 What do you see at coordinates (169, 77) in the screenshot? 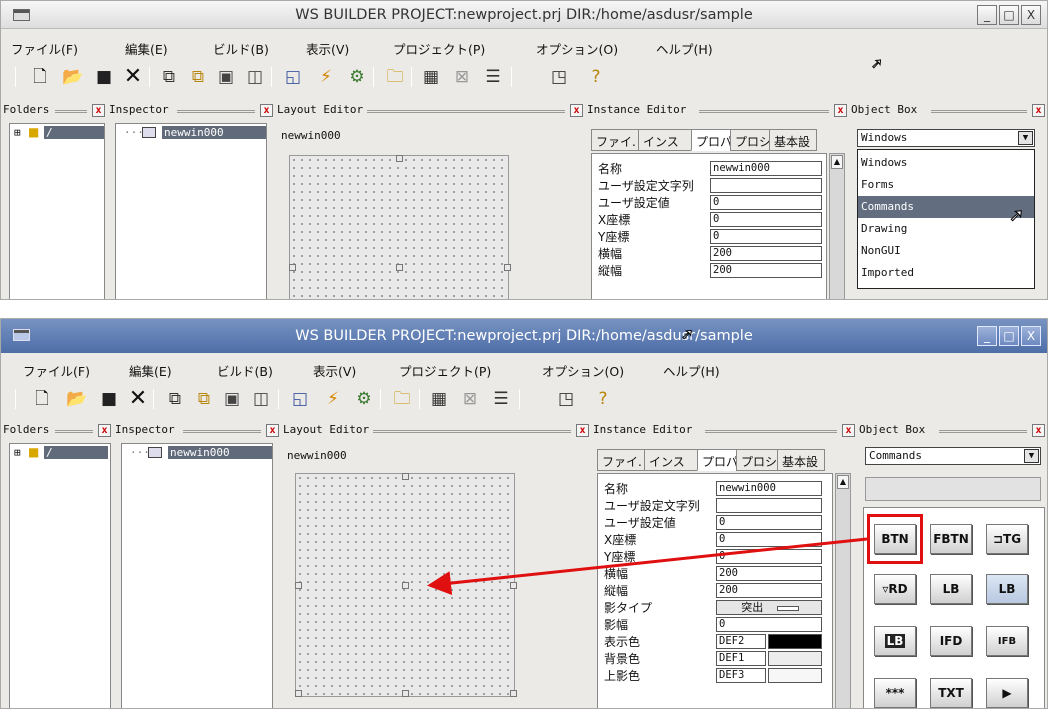
I see `window-icon-1: ⧉` at bounding box center [169, 77].